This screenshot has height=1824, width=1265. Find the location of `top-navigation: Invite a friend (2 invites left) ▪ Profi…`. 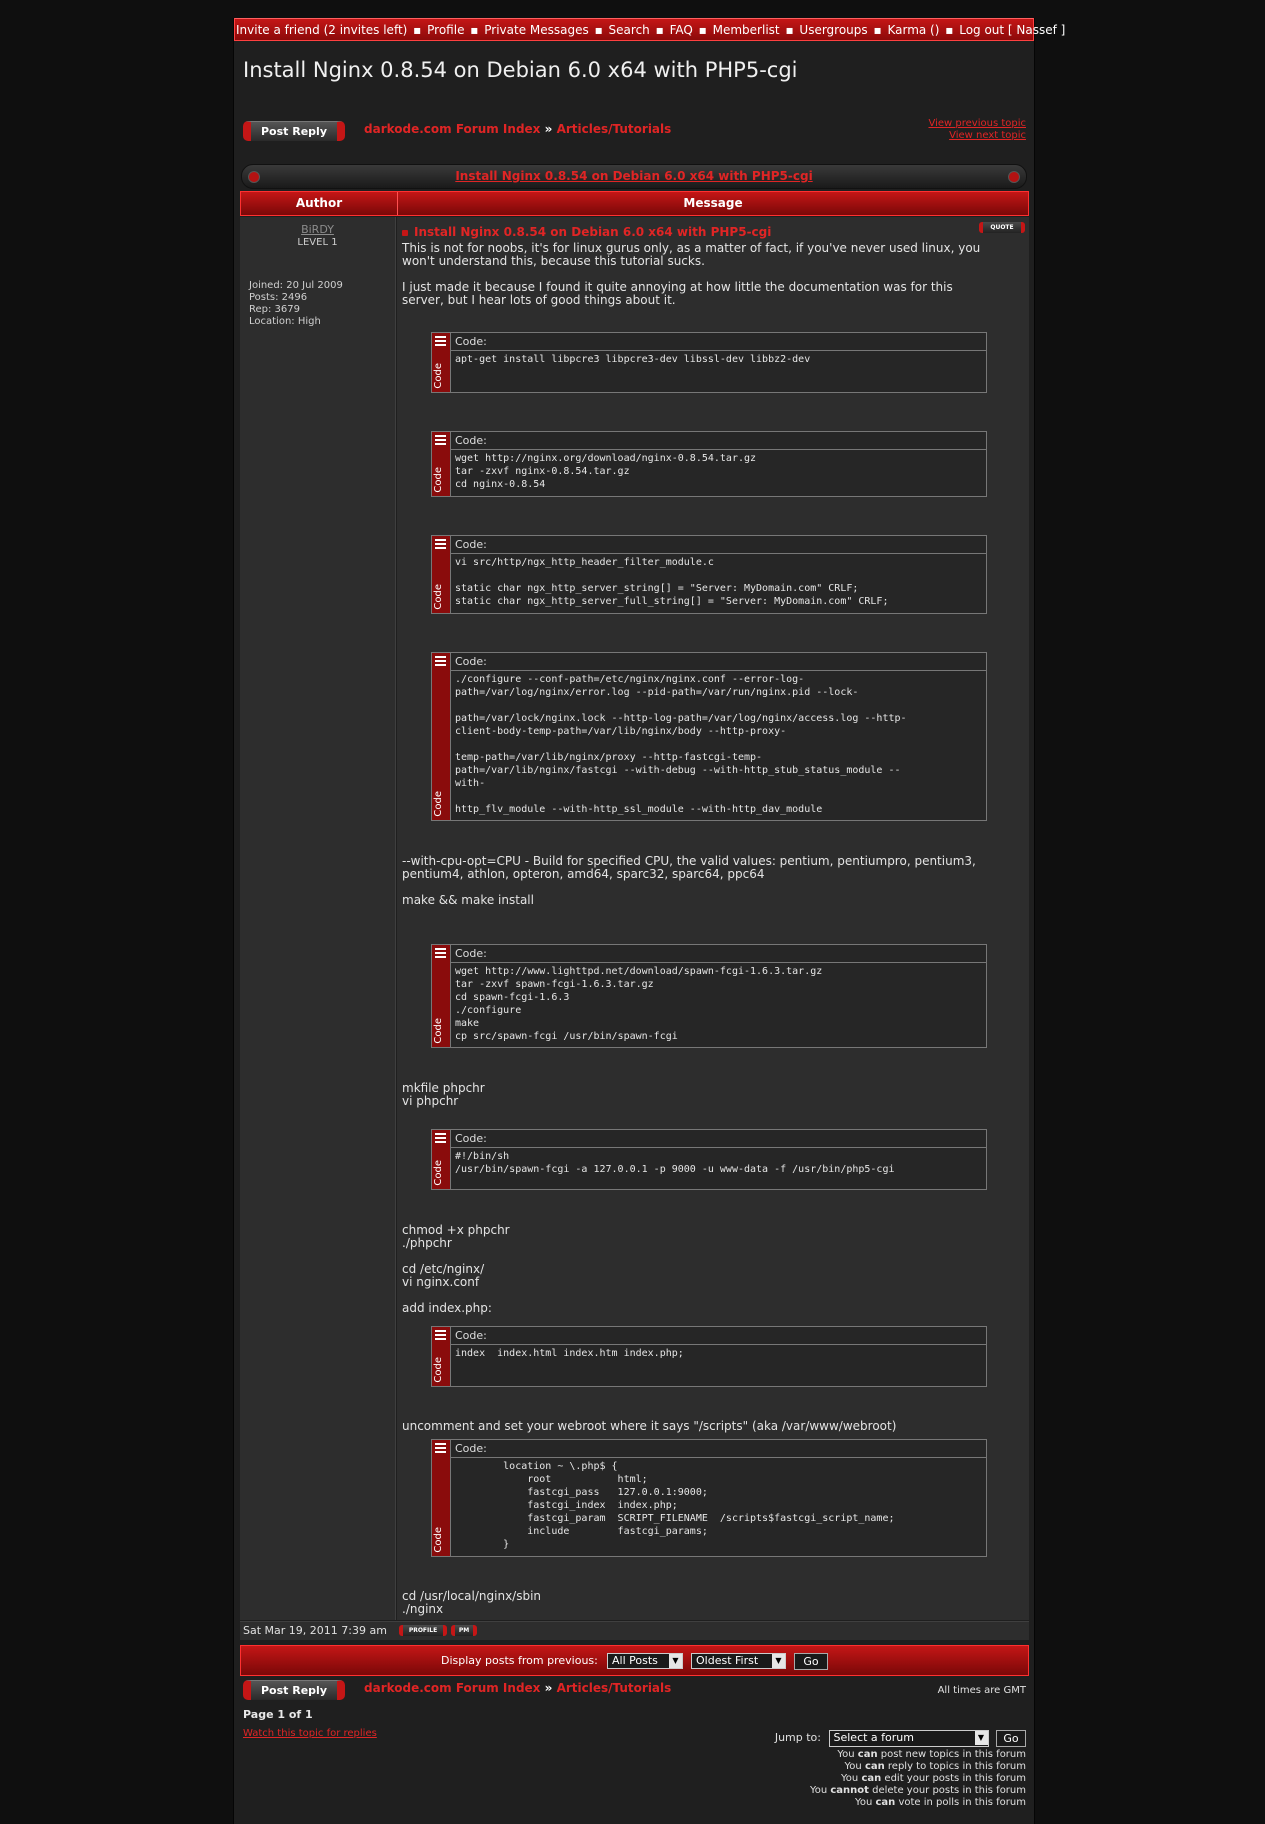

top-navigation: Invite a friend (2 invites left) ▪ Profi… is located at coordinates (649, 29).